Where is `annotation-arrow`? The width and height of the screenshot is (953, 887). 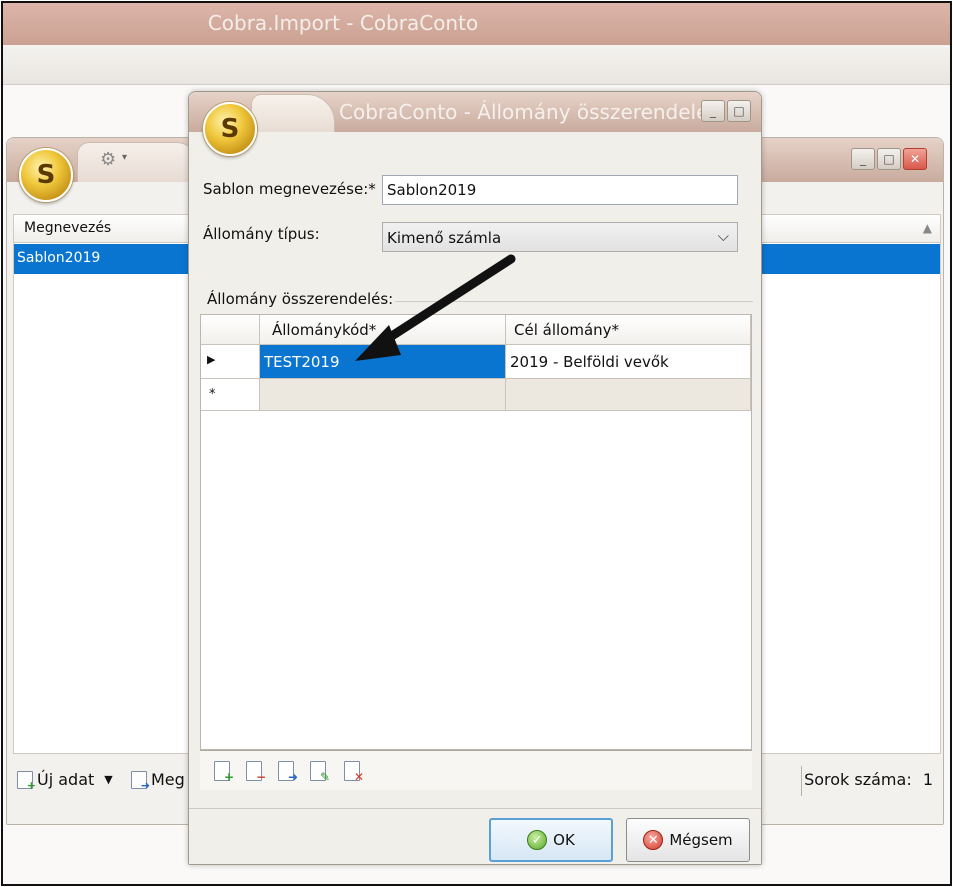
annotation-arrow is located at coordinates (435, 307).